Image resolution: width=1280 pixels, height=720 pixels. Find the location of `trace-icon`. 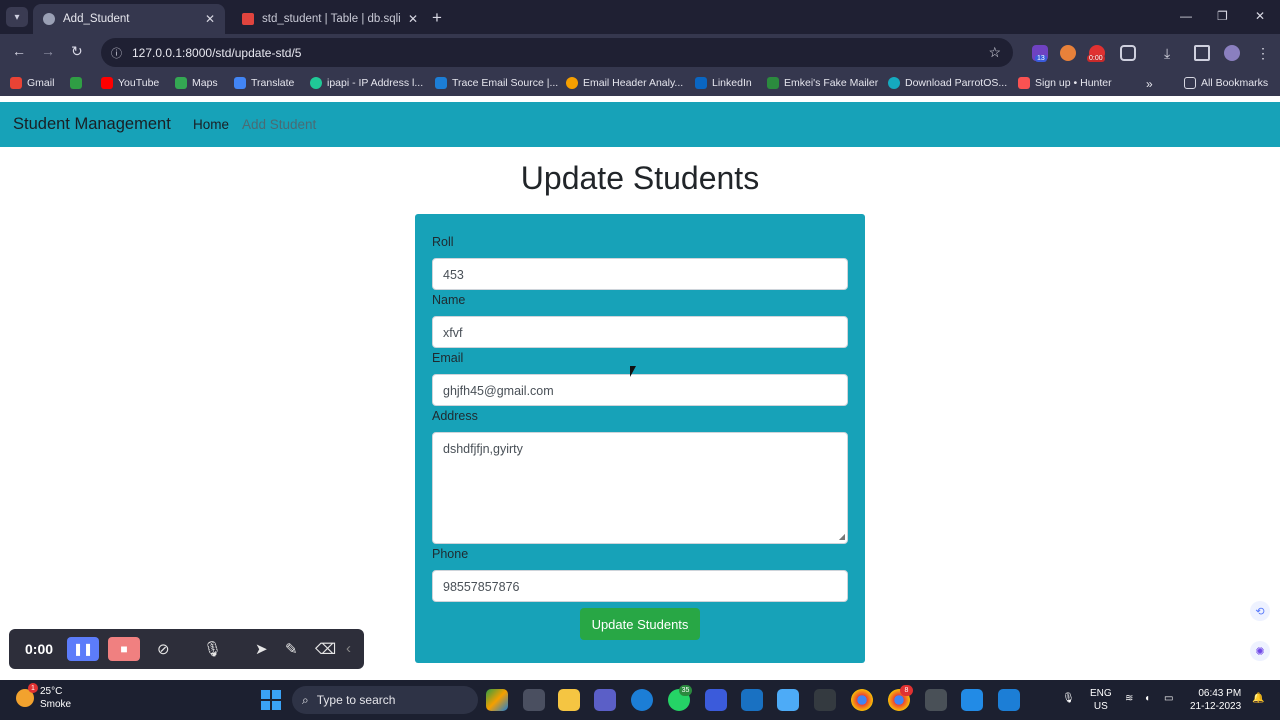

trace-icon is located at coordinates (441, 83).